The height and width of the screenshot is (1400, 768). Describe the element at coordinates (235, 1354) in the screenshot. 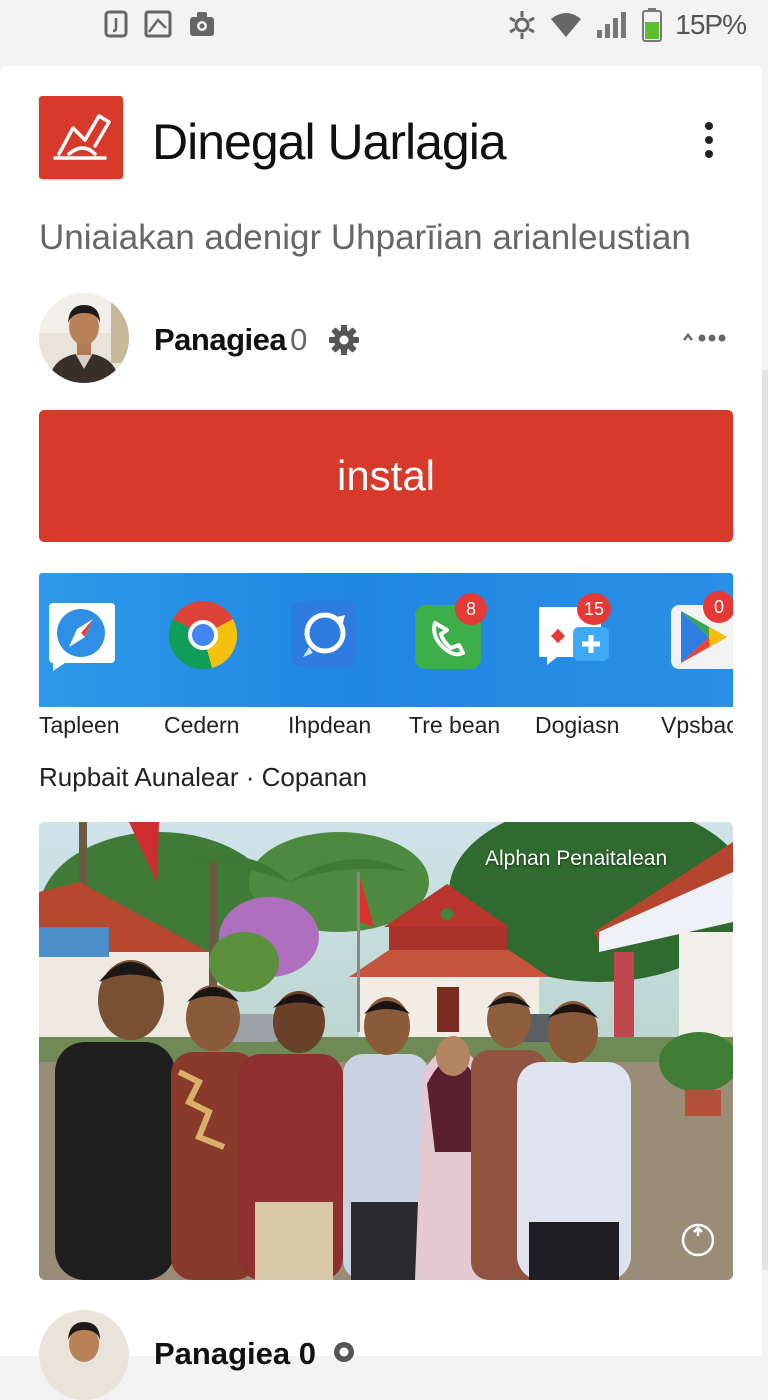

I see `next-developer-name: Panagiea 0` at that location.